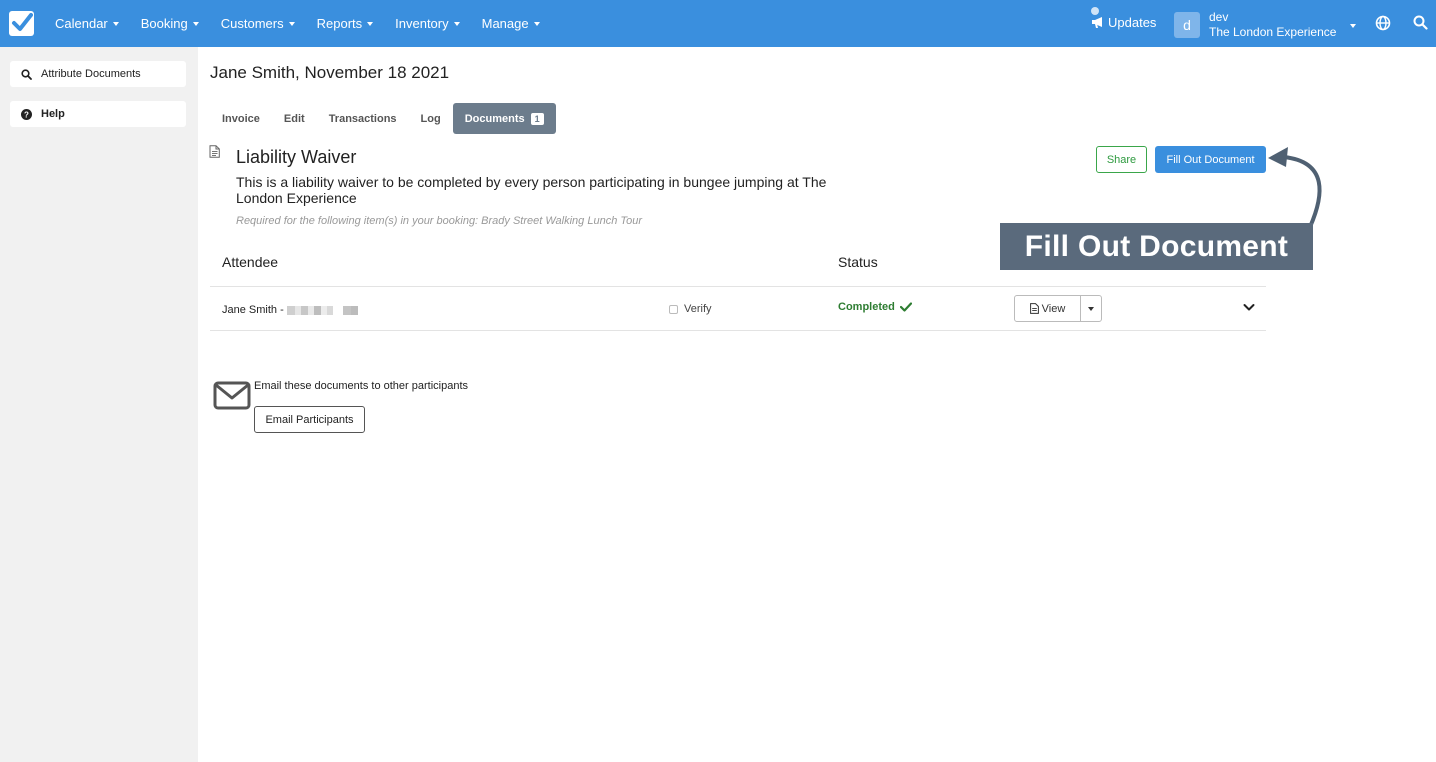 This screenshot has height=762, width=1436. Describe the element at coordinates (875, 307) in the screenshot. I see `status-badge: Completed` at that location.